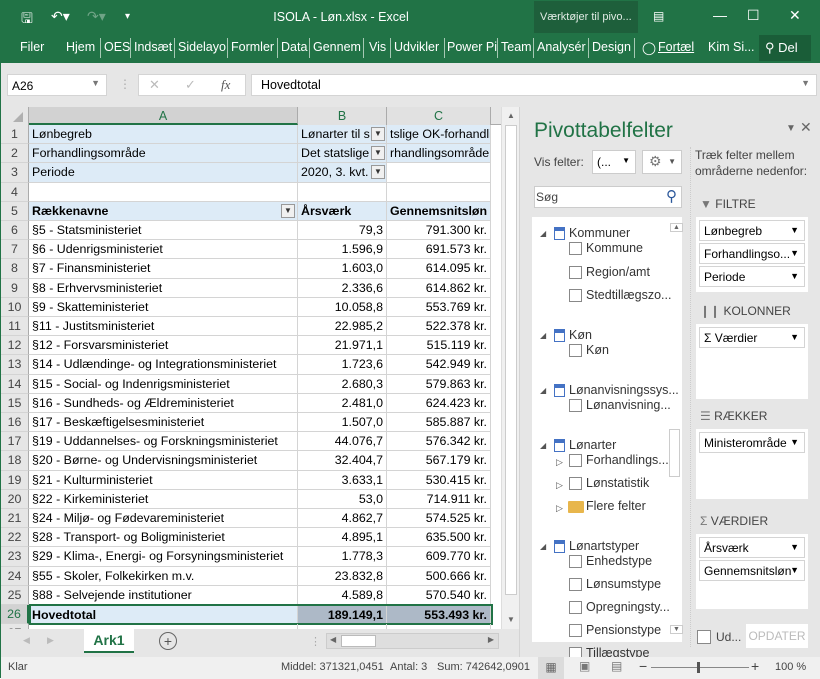 The image size is (820, 679). Describe the element at coordinates (163, 211) in the screenshot. I see `row-labels-header: Rækkenavne` at that location.